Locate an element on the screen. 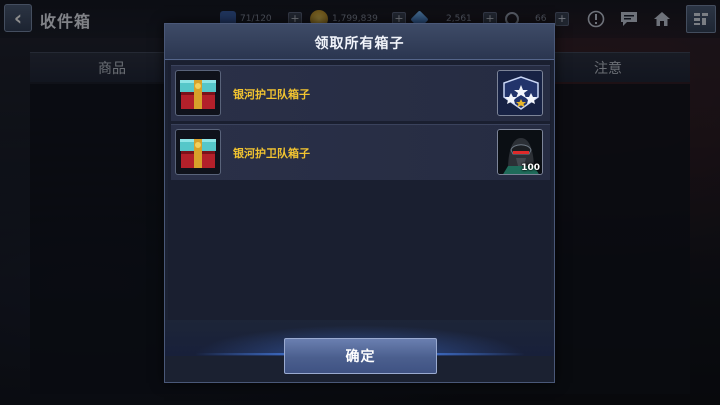 Image resolution: width=720 pixels, height=405 pixels. dialog-header: 领取所有箱子 is located at coordinates (359, 42).